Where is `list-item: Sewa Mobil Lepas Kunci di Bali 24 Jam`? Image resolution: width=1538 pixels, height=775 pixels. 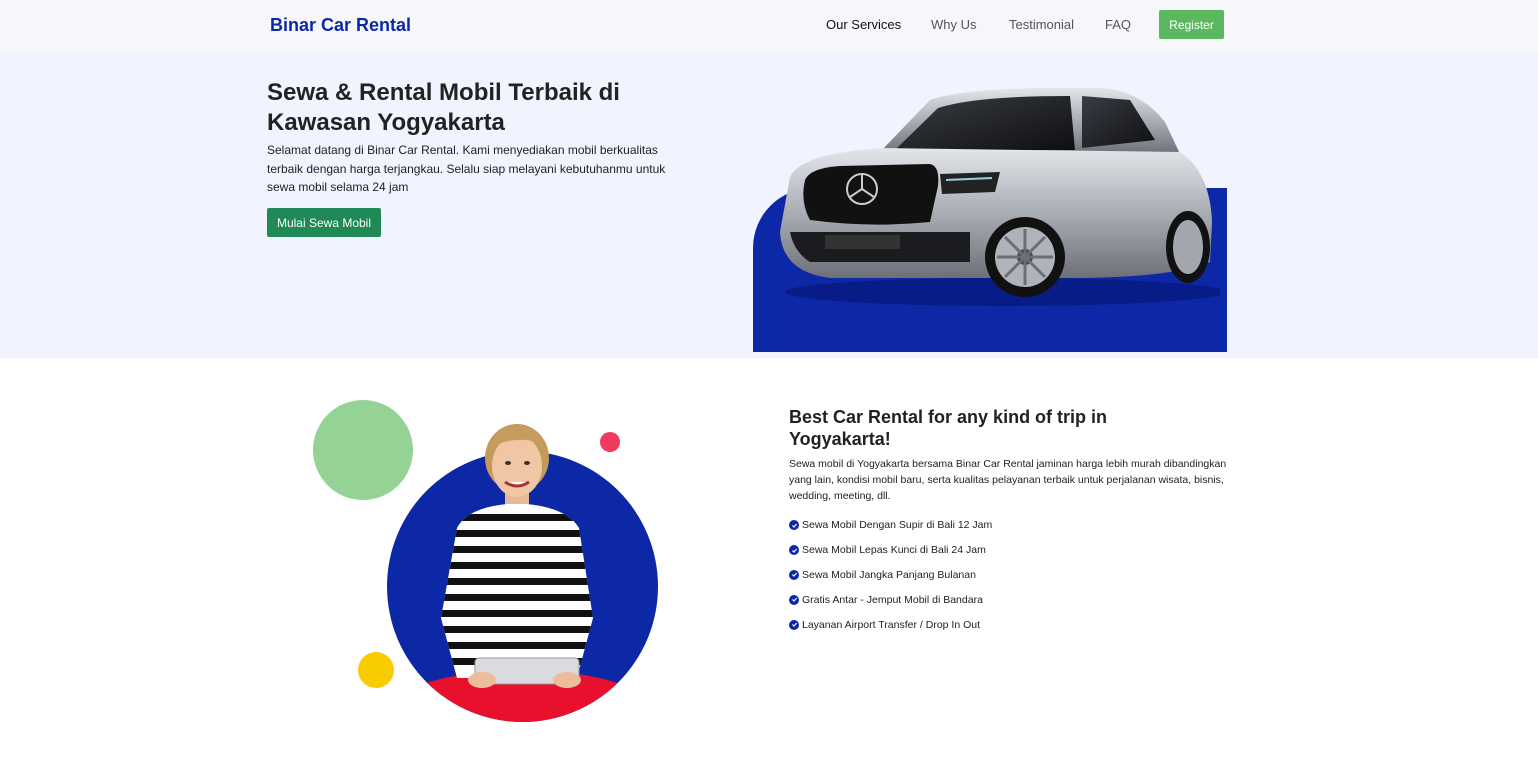
list-item: Sewa Mobil Lepas Kunci di Bali 24 Jam is located at coordinates (890, 550).